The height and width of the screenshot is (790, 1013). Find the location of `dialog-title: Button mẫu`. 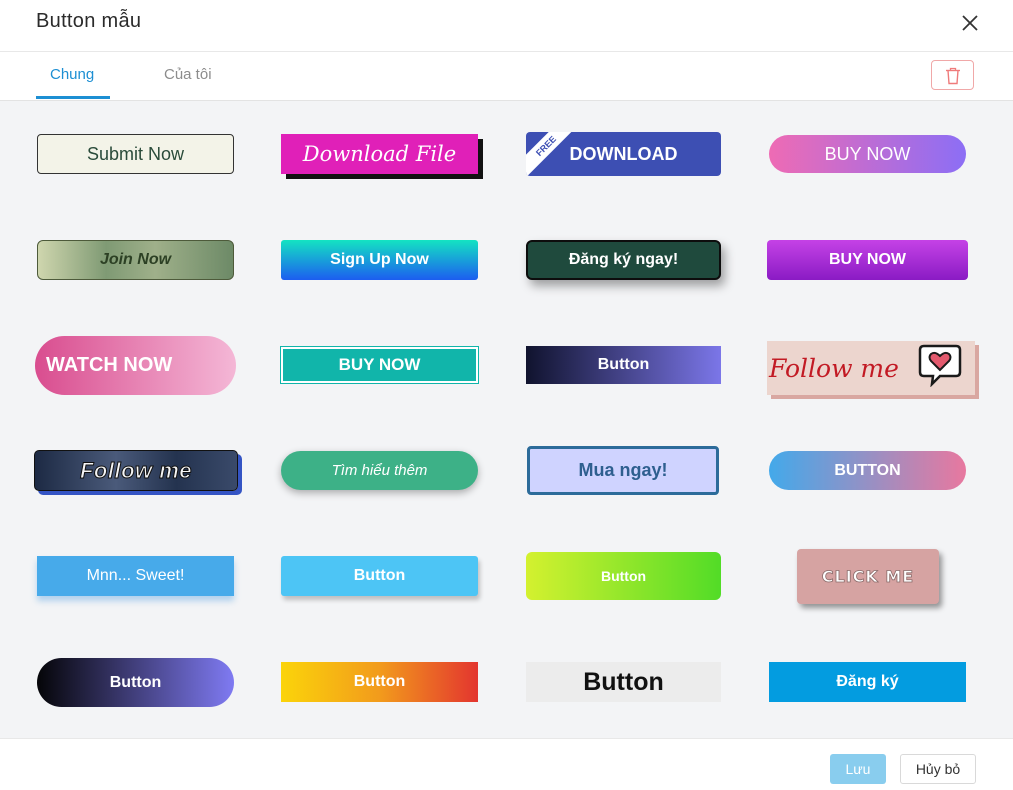

dialog-title: Button mẫu is located at coordinates (89, 21).